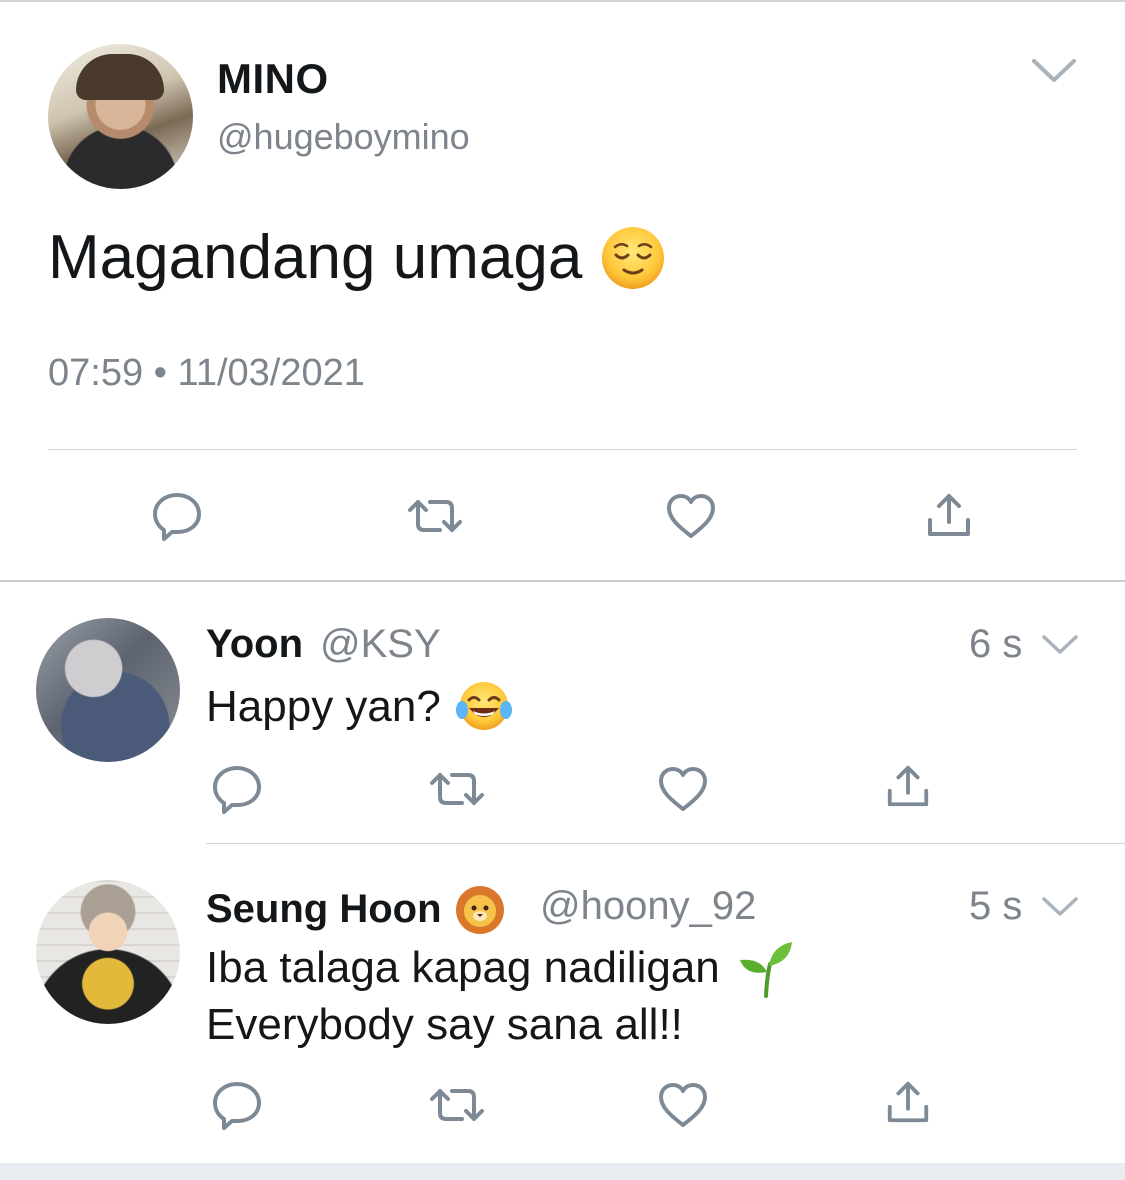 This screenshot has height=1180, width=1125. What do you see at coordinates (479, 910) in the screenshot?
I see `lion-face-icon` at bounding box center [479, 910].